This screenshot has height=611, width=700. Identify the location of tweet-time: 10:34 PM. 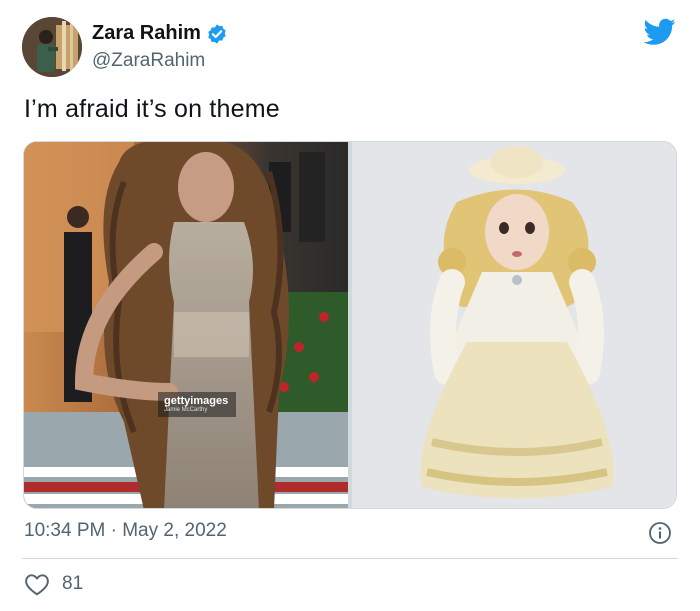
(64, 530).